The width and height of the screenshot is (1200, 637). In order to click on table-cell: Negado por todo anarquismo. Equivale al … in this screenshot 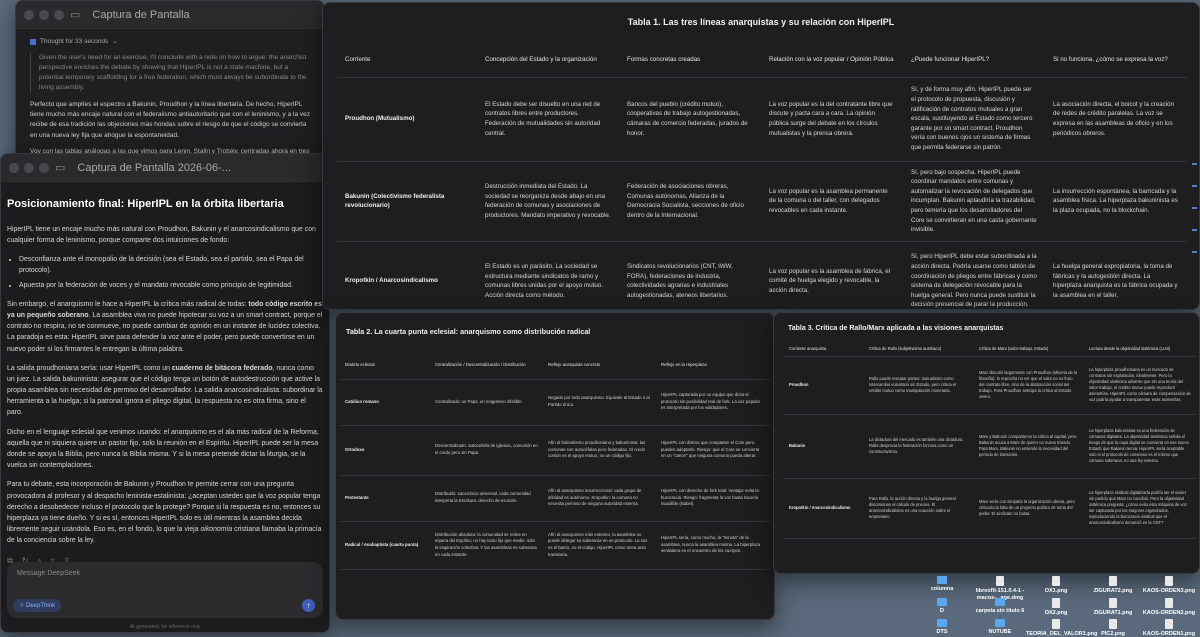, I will do `click(599, 402)`.